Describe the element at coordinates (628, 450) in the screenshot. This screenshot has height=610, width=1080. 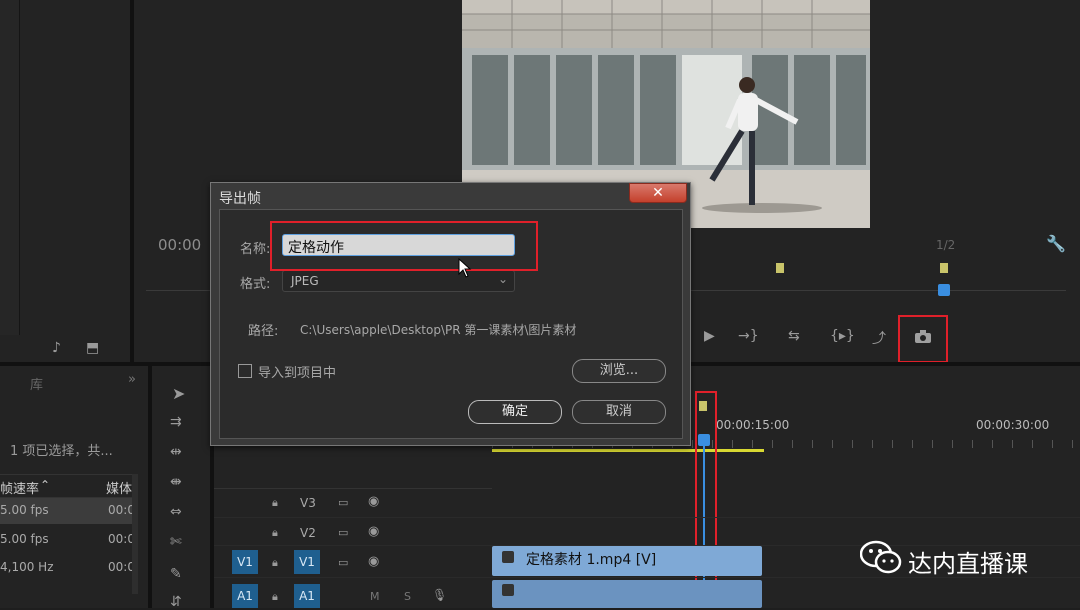
I see `work-area-bar` at that location.